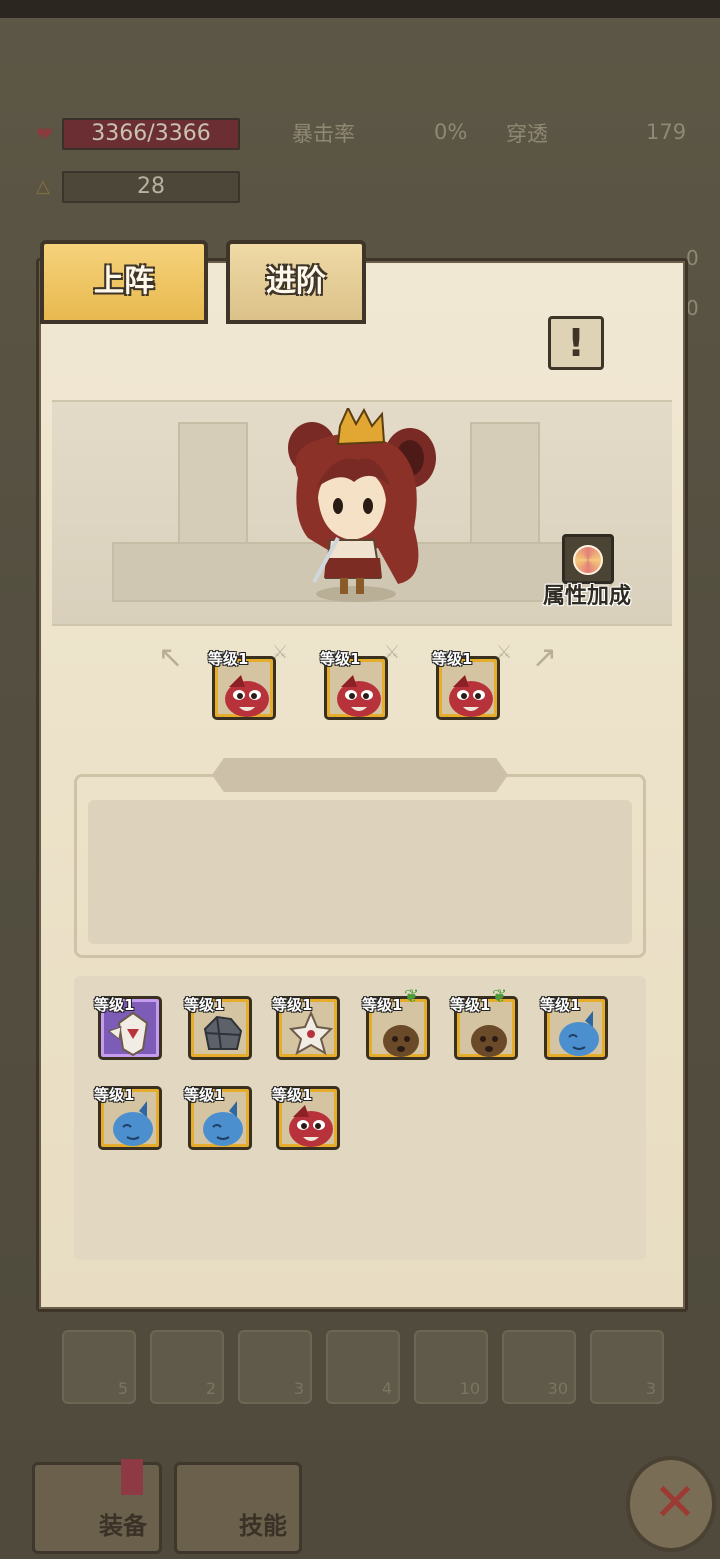 This screenshot has width=720, height=1559. Describe the element at coordinates (187, 1367) in the screenshot. I see `cat-mask-slot: 2` at that location.